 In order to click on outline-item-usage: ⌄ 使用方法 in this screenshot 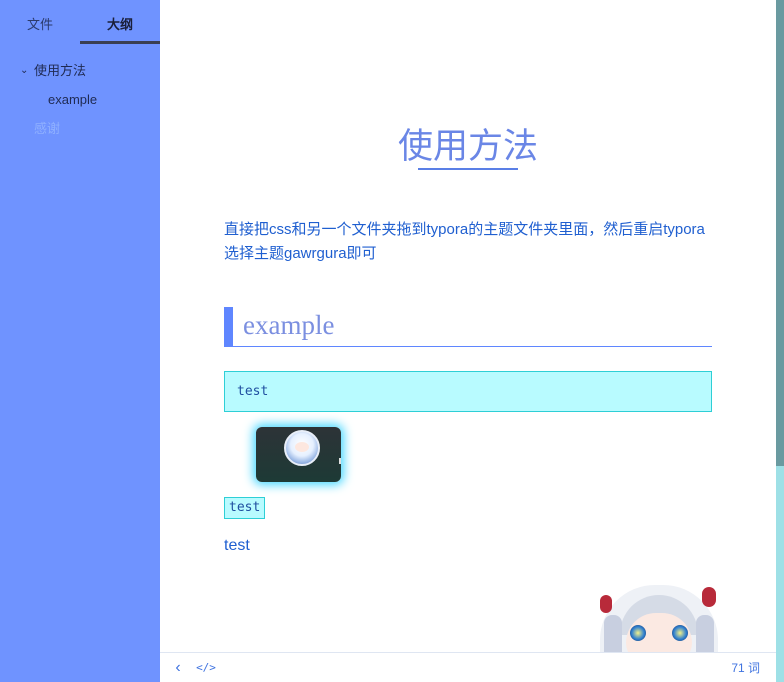, I will do `click(80, 72)`.